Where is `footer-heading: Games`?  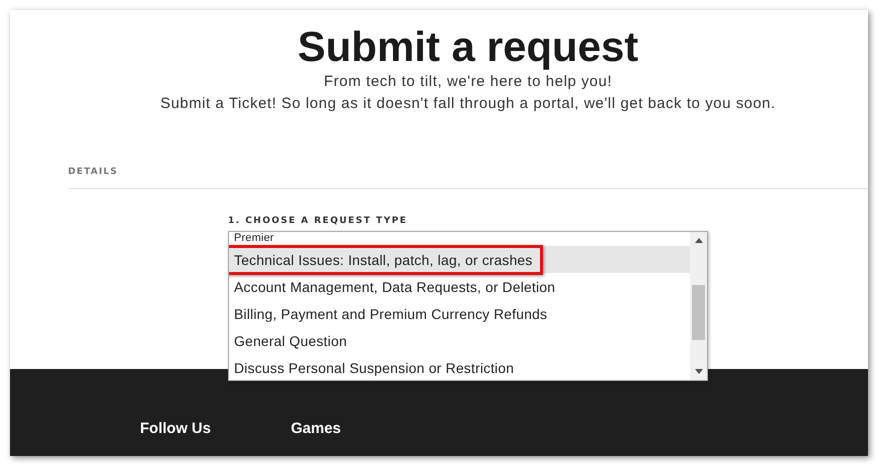 footer-heading: Games is located at coordinates (315, 428).